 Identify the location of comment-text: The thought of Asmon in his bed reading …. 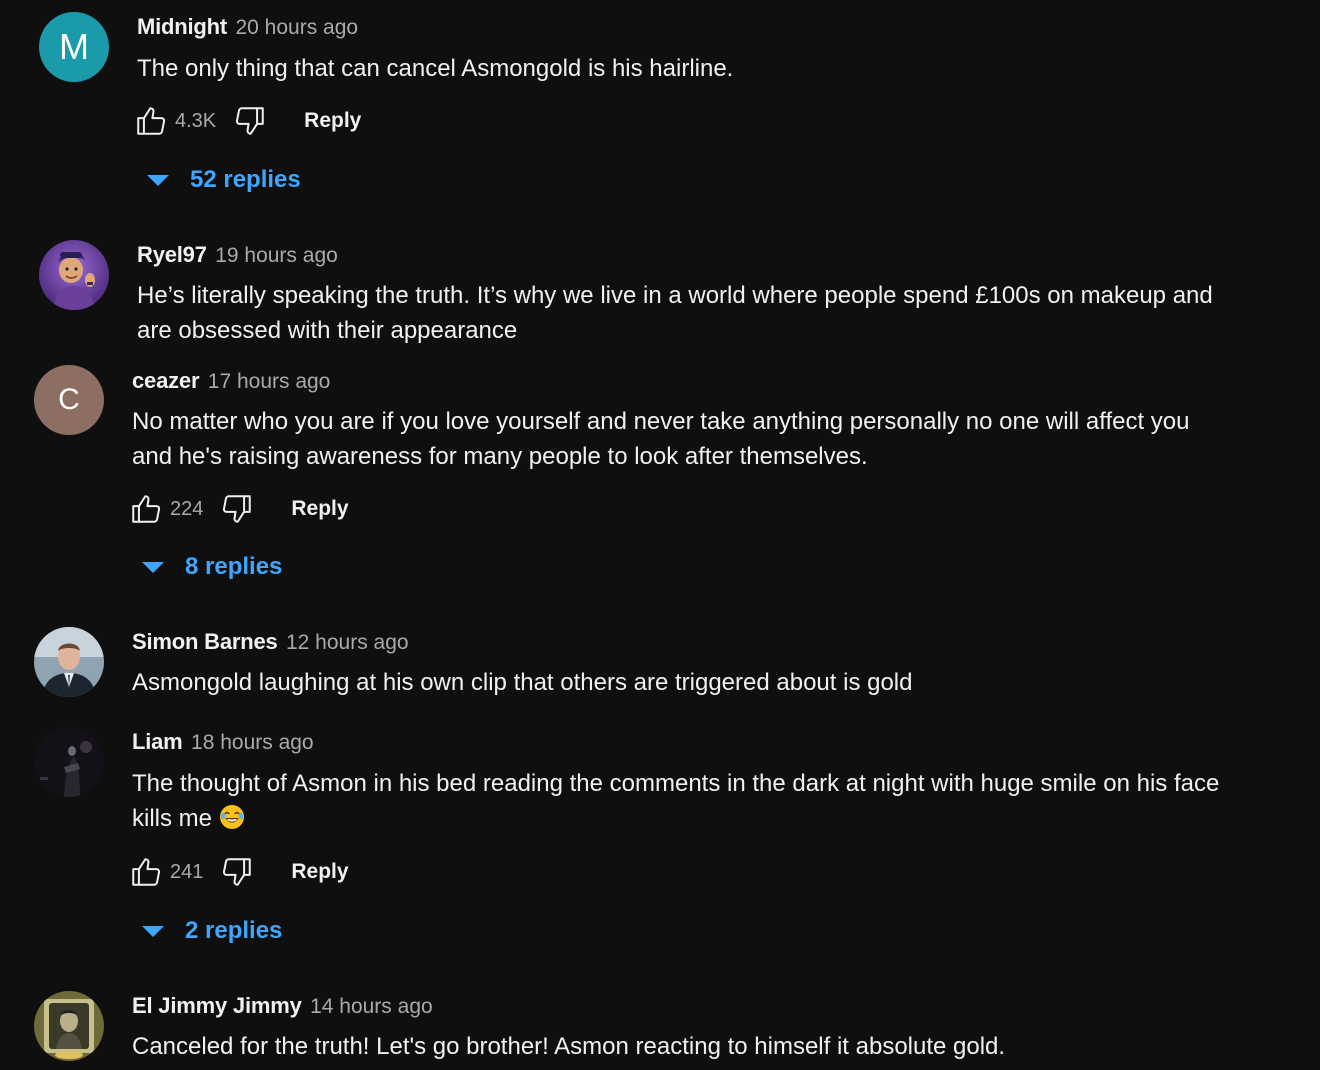
(677, 801).